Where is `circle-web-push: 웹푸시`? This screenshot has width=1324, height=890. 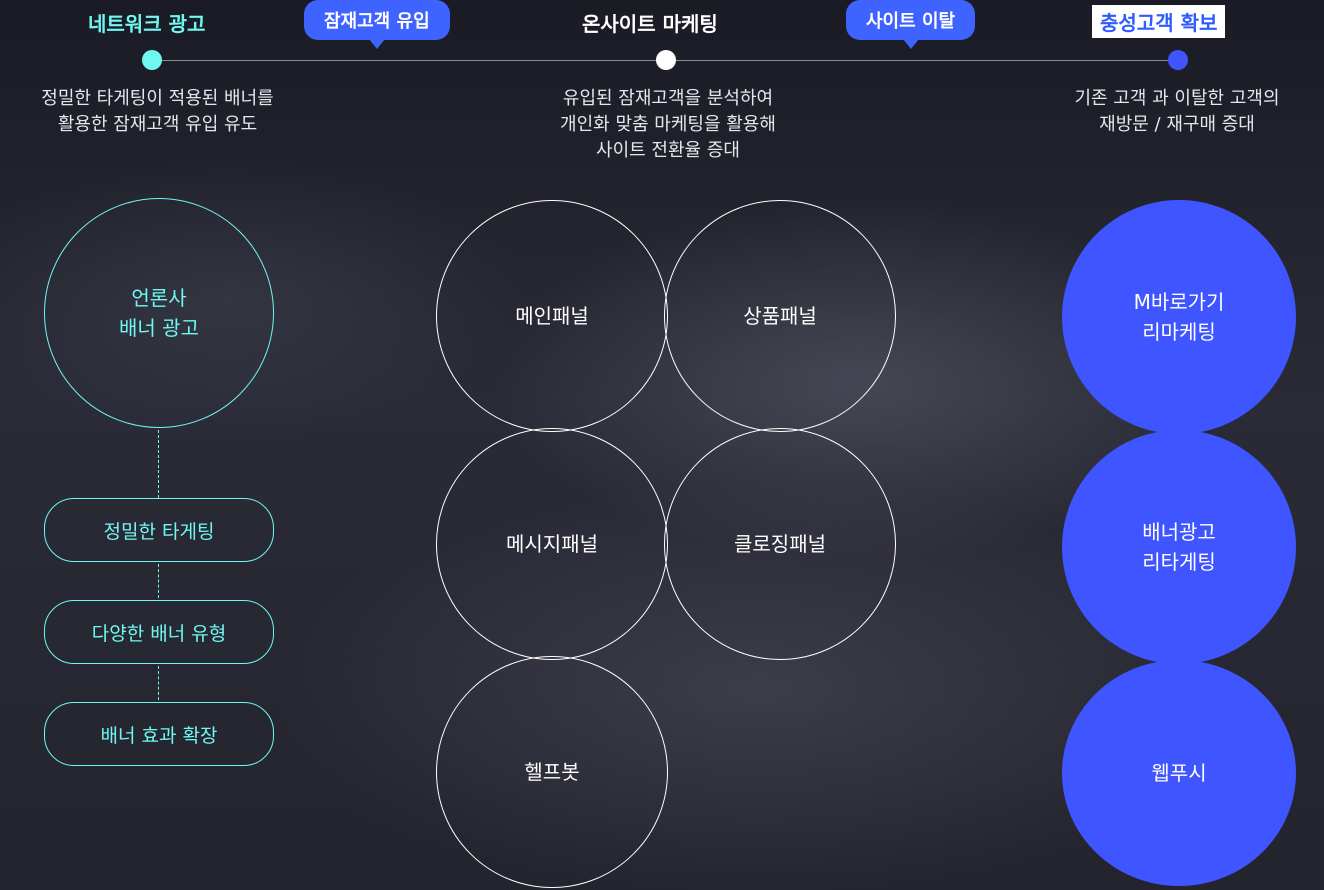 circle-web-push: 웹푸시 is located at coordinates (1179, 773).